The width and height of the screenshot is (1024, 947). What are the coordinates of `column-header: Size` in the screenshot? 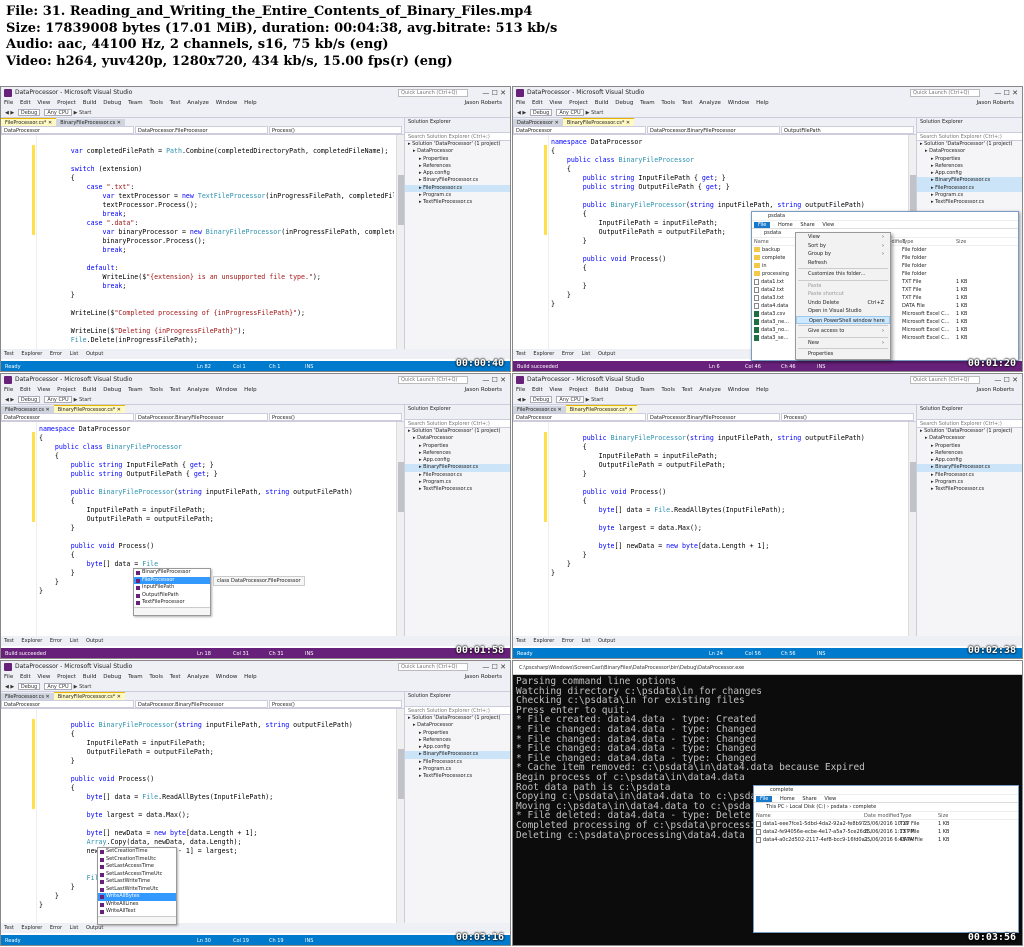 It's located at (943, 816).